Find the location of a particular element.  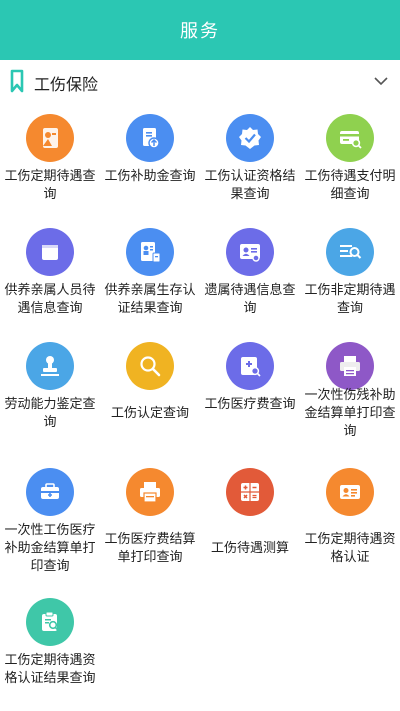

service-item: 工伤待遇测算 is located at coordinates (250, 515).